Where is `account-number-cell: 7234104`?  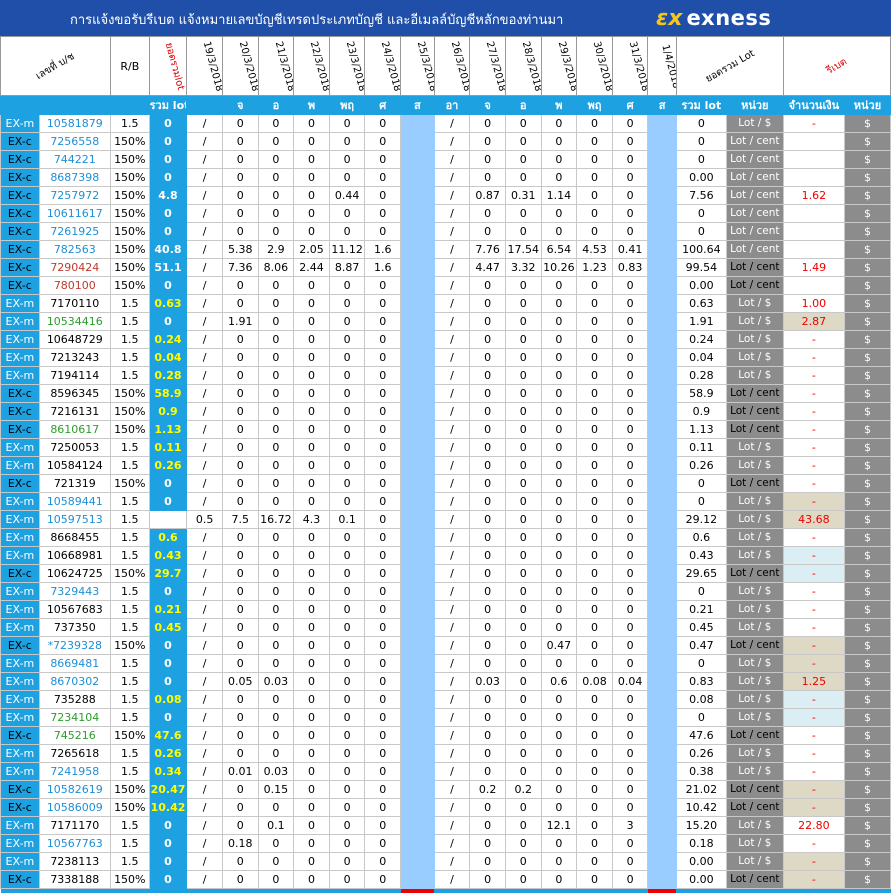
account-number-cell: 7234104 is located at coordinates (74, 717).